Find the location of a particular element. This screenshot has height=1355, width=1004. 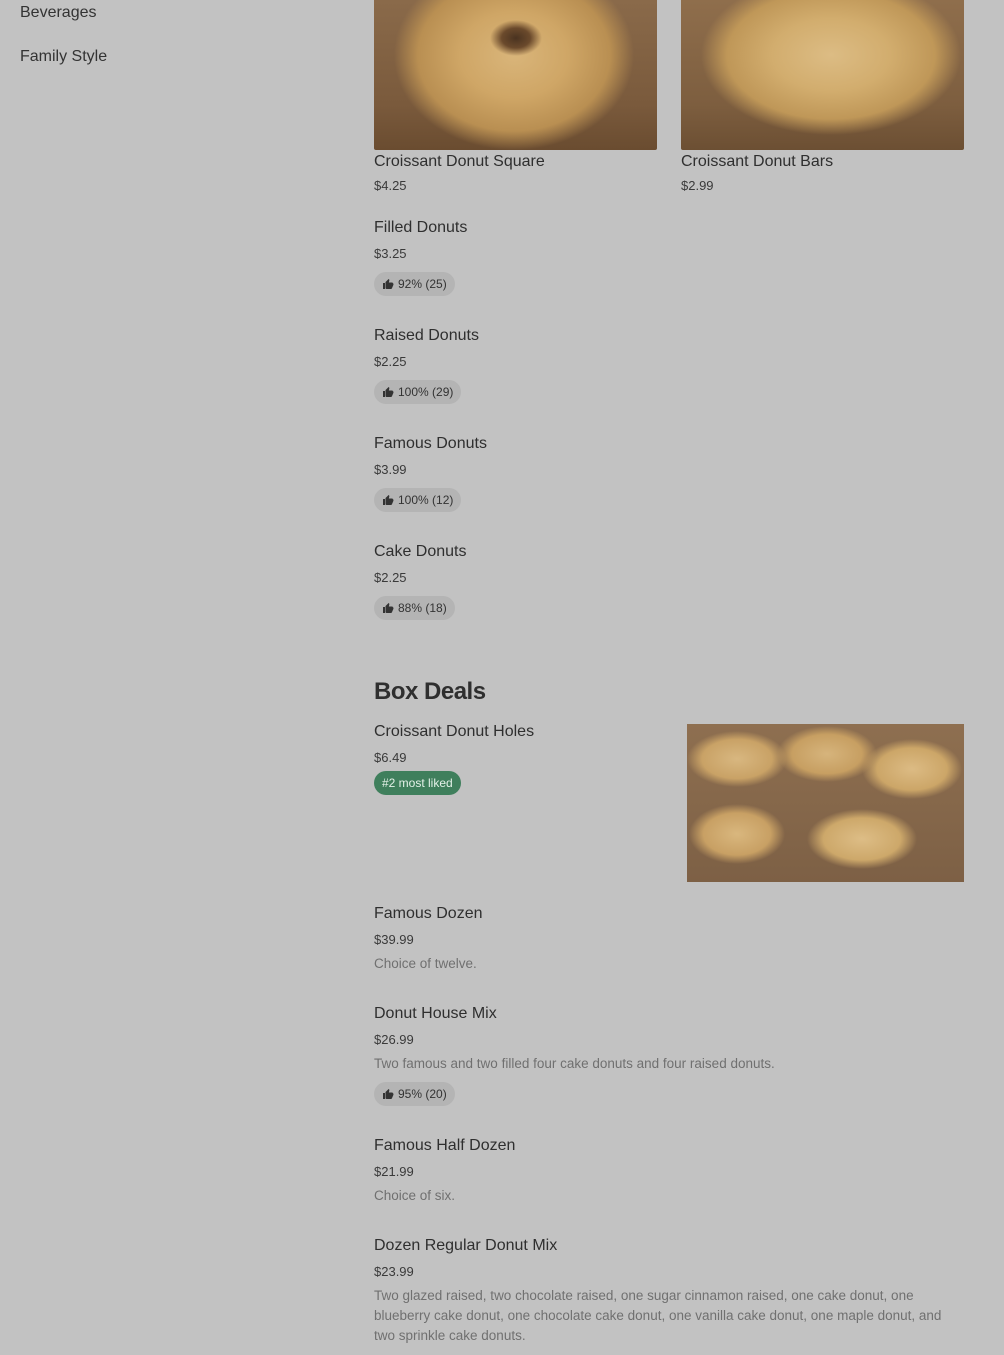

most-liked-badge: #2 most liked is located at coordinates (417, 783).